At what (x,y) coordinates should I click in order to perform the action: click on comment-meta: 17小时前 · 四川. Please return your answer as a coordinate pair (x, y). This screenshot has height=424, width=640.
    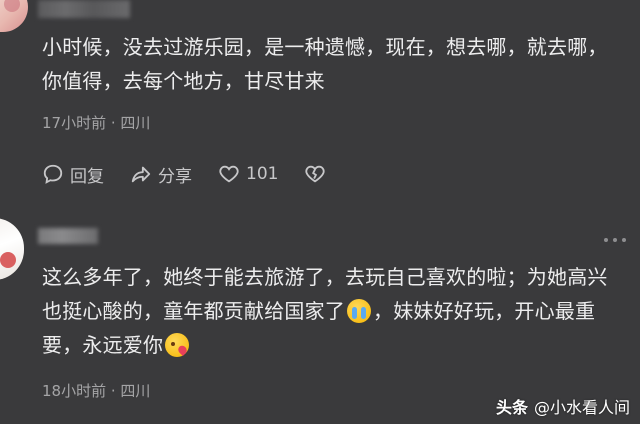
    Looking at the image, I should click on (96, 123).